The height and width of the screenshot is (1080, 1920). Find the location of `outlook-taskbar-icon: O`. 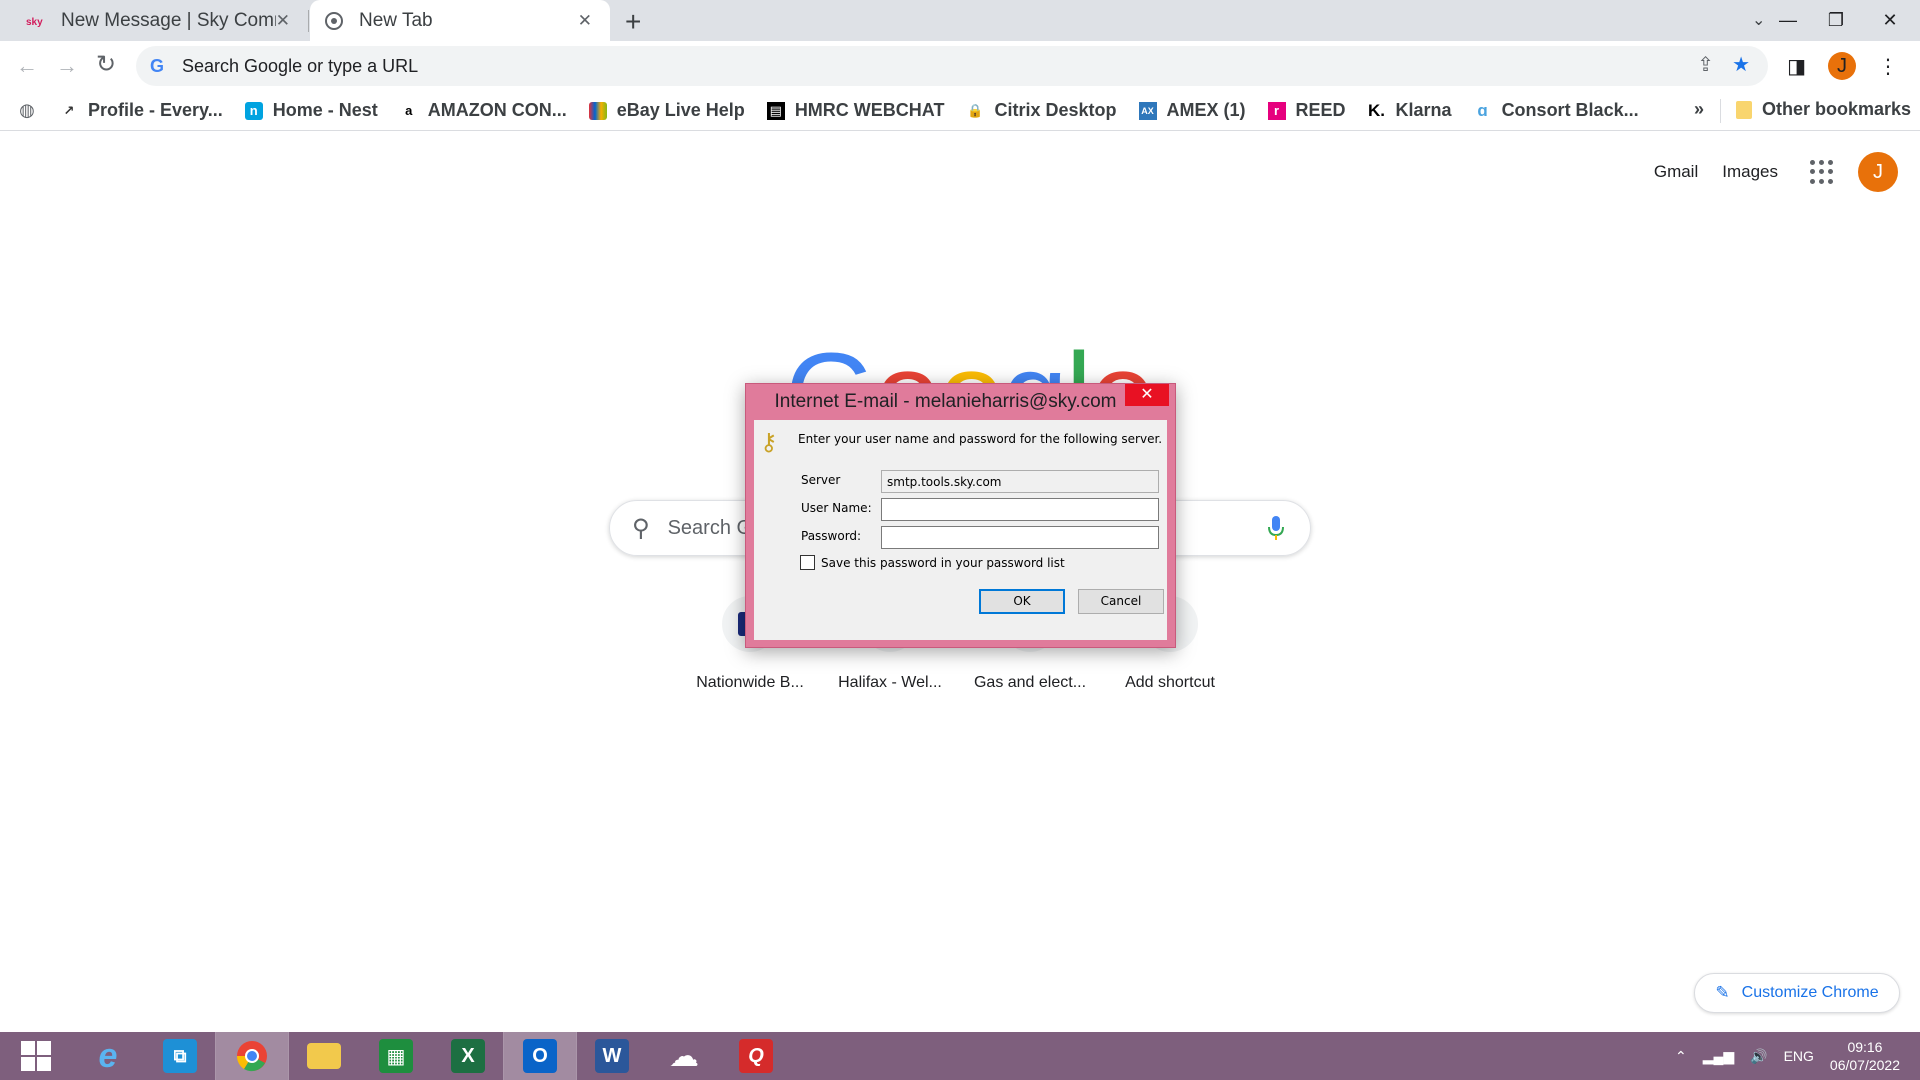

outlook-taskbar-icon: O is located at coordinates (540, 1055).